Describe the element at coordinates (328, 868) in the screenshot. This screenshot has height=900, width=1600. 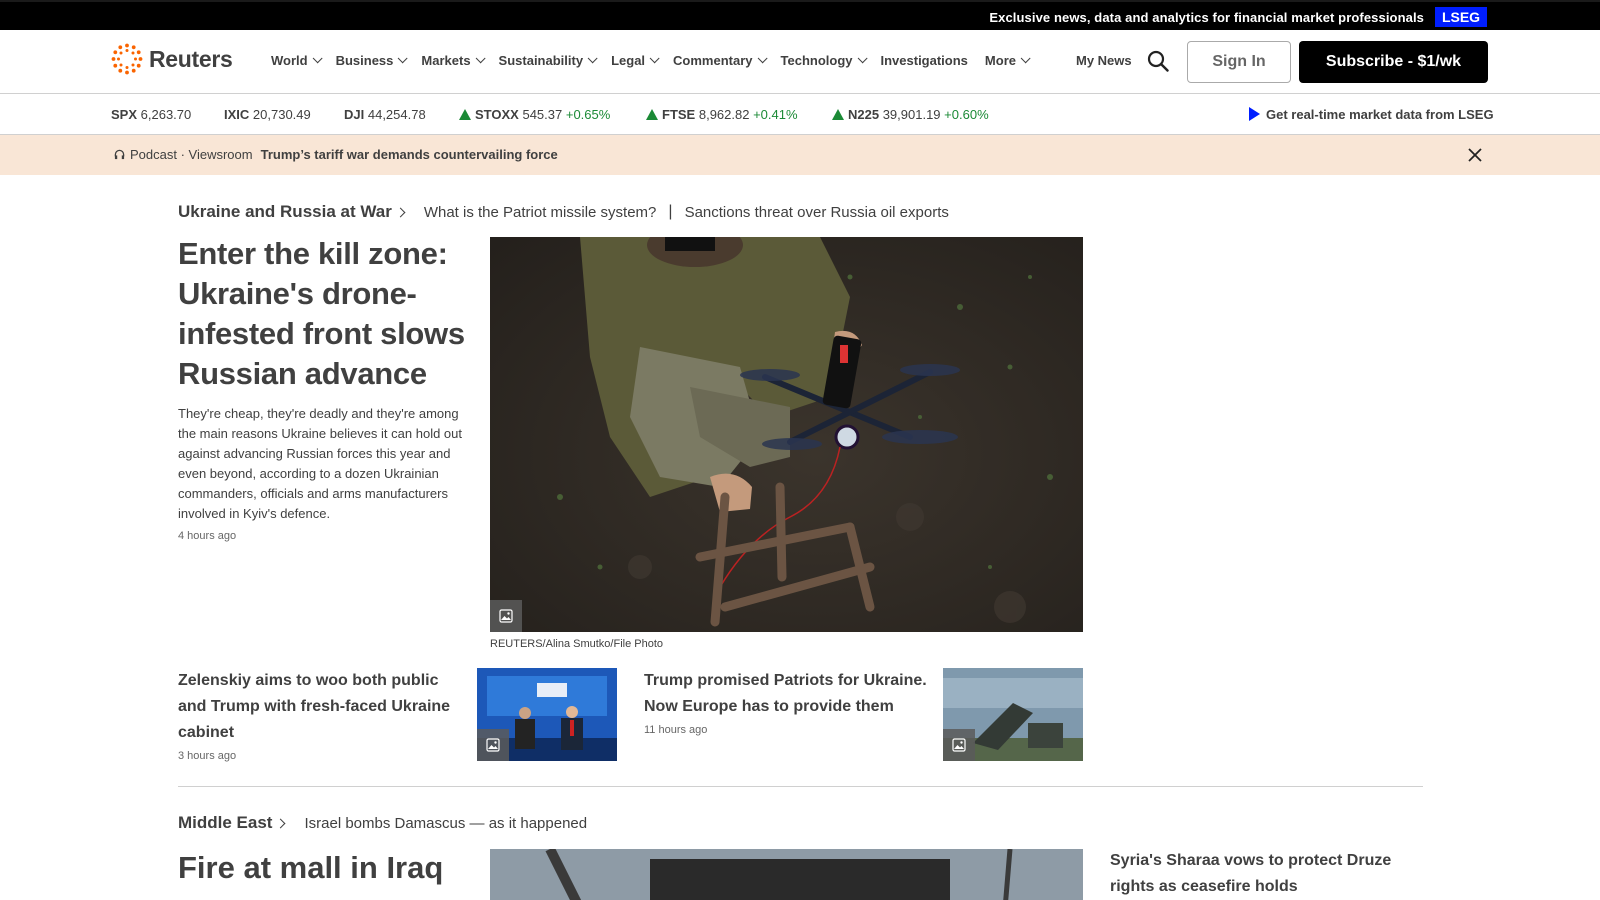
I see `lead-headline: Fire at mall in Iraq` at that location.